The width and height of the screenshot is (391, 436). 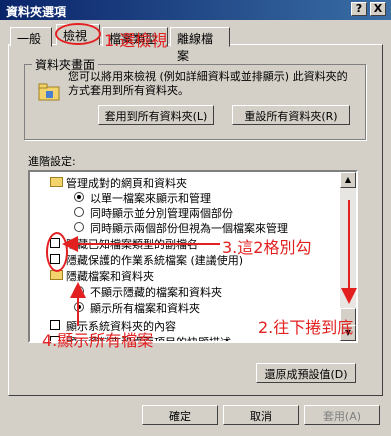 I want to click on checkbox-highlight-ellipse, so click(x=57, y=252).